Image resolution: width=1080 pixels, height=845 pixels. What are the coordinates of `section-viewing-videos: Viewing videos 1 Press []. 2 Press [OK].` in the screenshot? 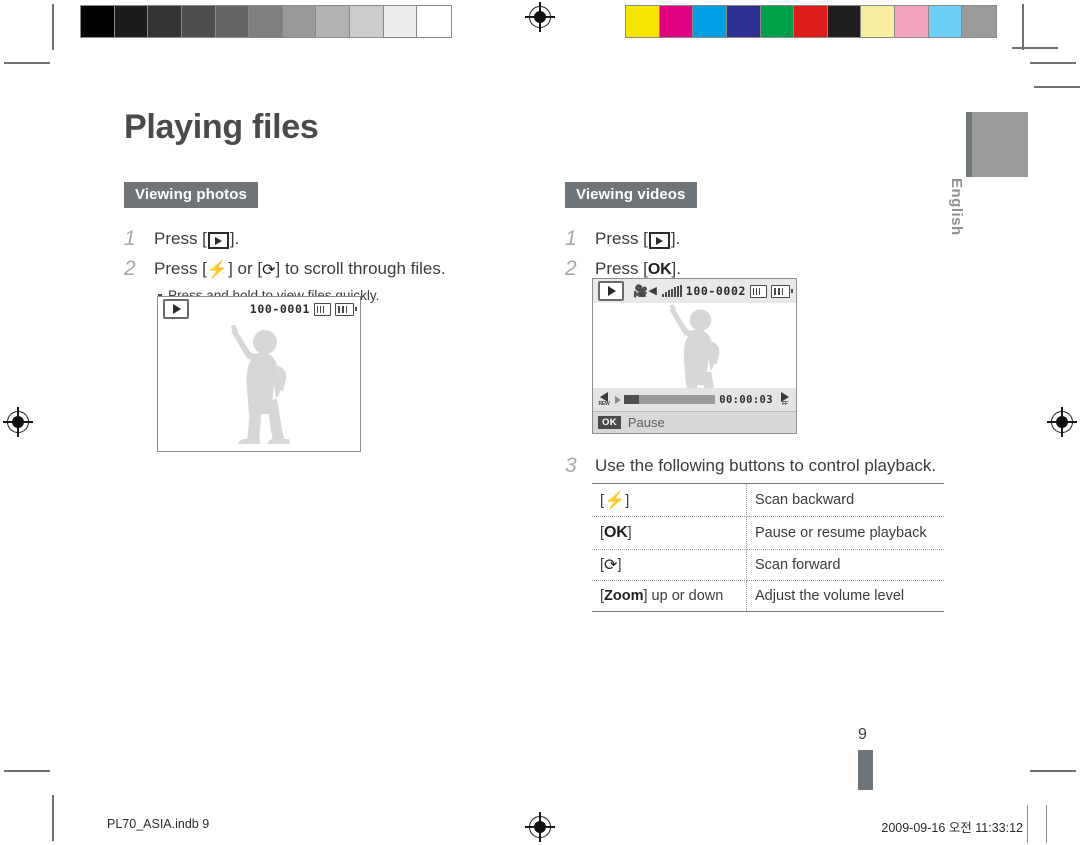 It's located at (760, 234).